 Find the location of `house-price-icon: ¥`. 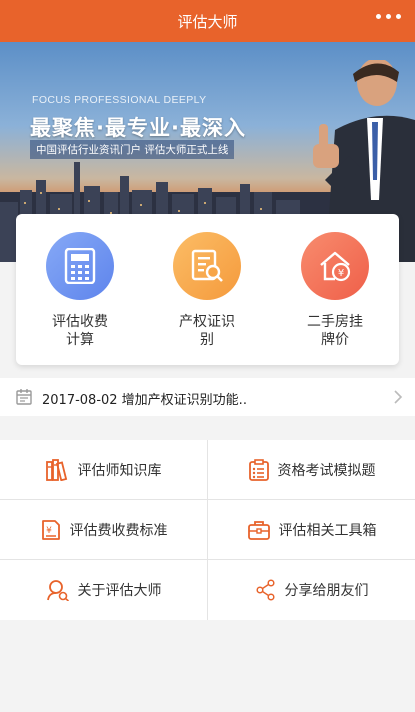

house-price-icon: ¥ is located at coordinates (335, 266).